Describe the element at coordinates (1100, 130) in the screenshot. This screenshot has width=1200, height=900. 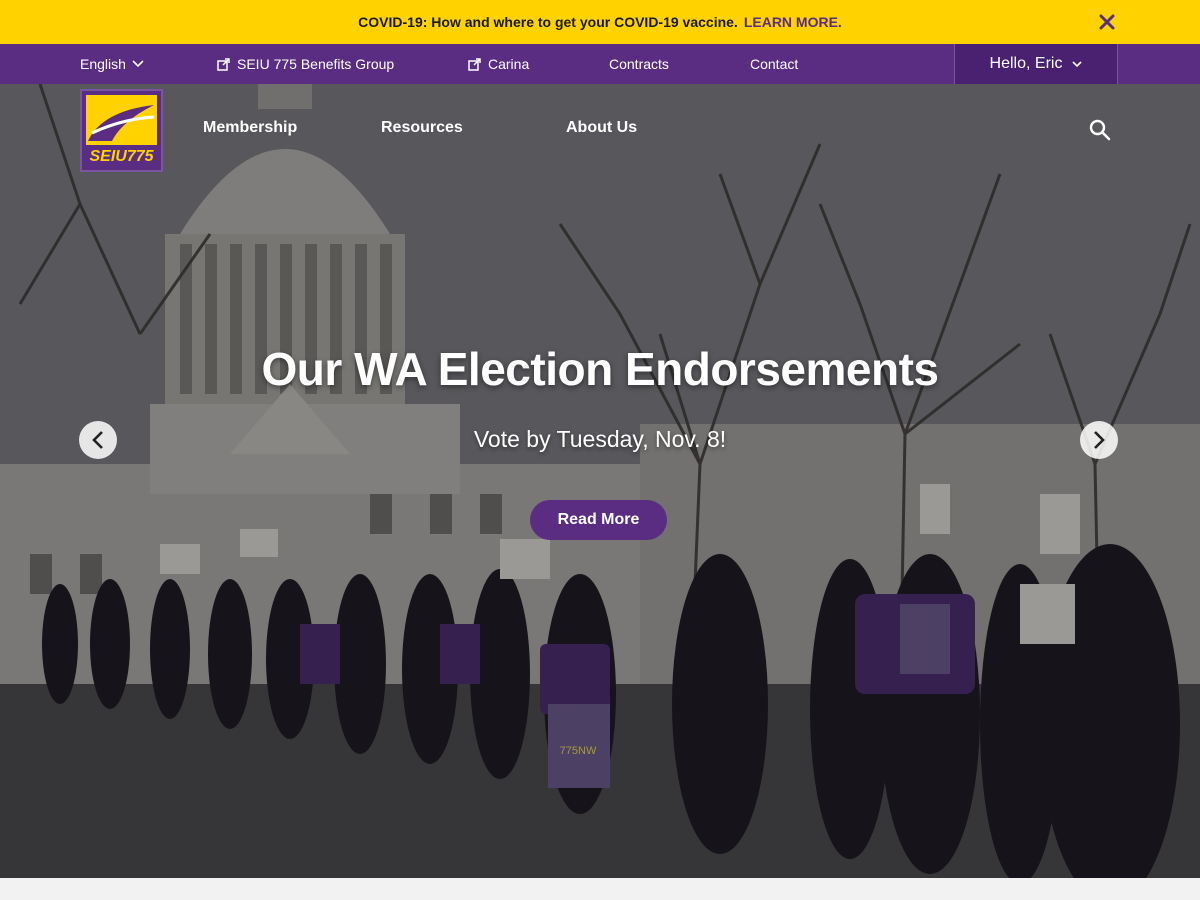
I see `search-icon` at that location.